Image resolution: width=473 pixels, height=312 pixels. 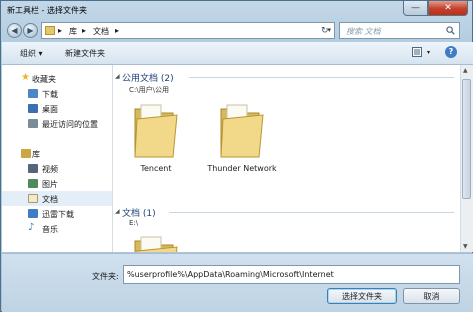 I want to click on search-box: 搜索 文档, so click(x=399, y=30).